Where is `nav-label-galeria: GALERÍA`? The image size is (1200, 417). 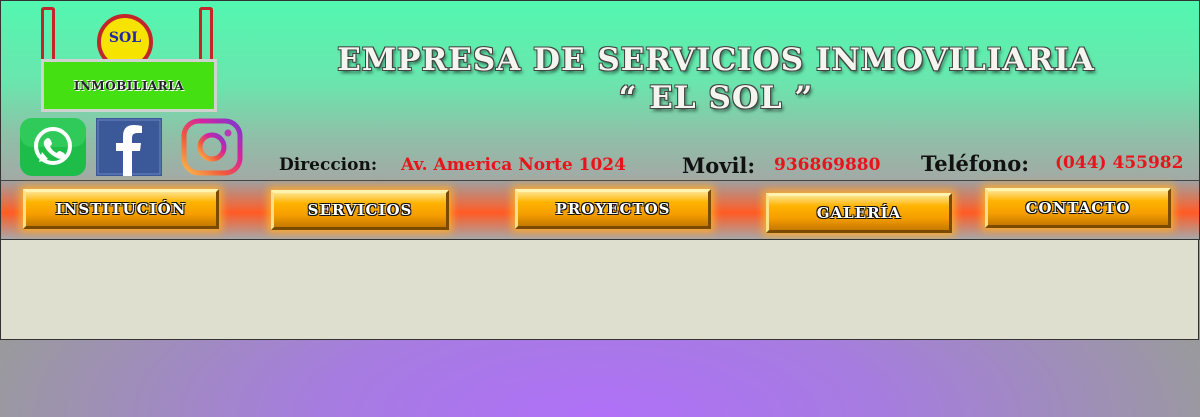 nav-label-galeria: GALERÍA is located at coordinates (859, 213).